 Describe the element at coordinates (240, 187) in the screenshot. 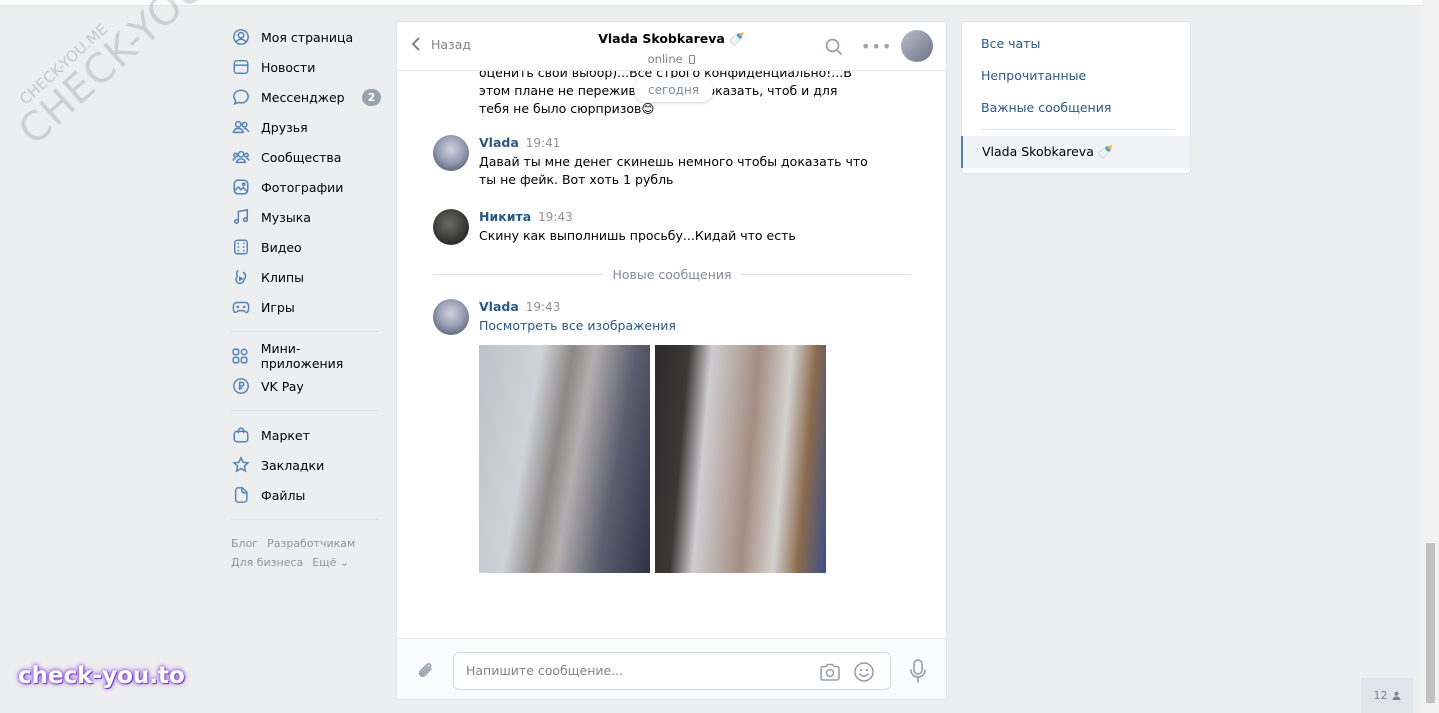

I see `photo-icon` at that location.